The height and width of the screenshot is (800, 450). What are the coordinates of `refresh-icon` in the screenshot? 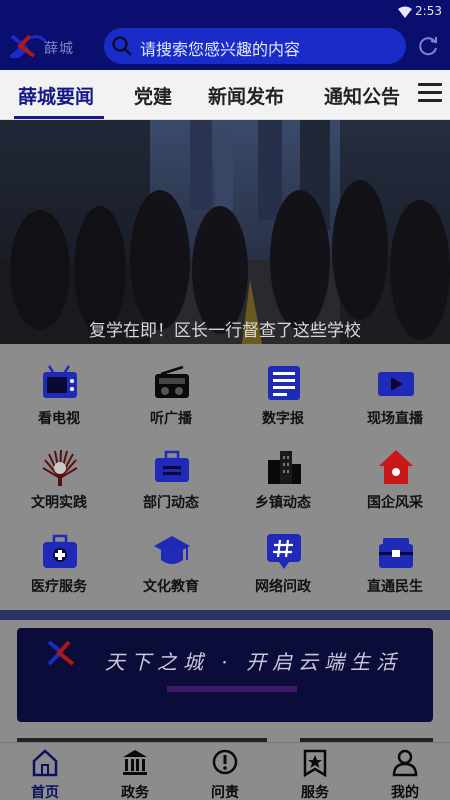 It's located at (428, 46).